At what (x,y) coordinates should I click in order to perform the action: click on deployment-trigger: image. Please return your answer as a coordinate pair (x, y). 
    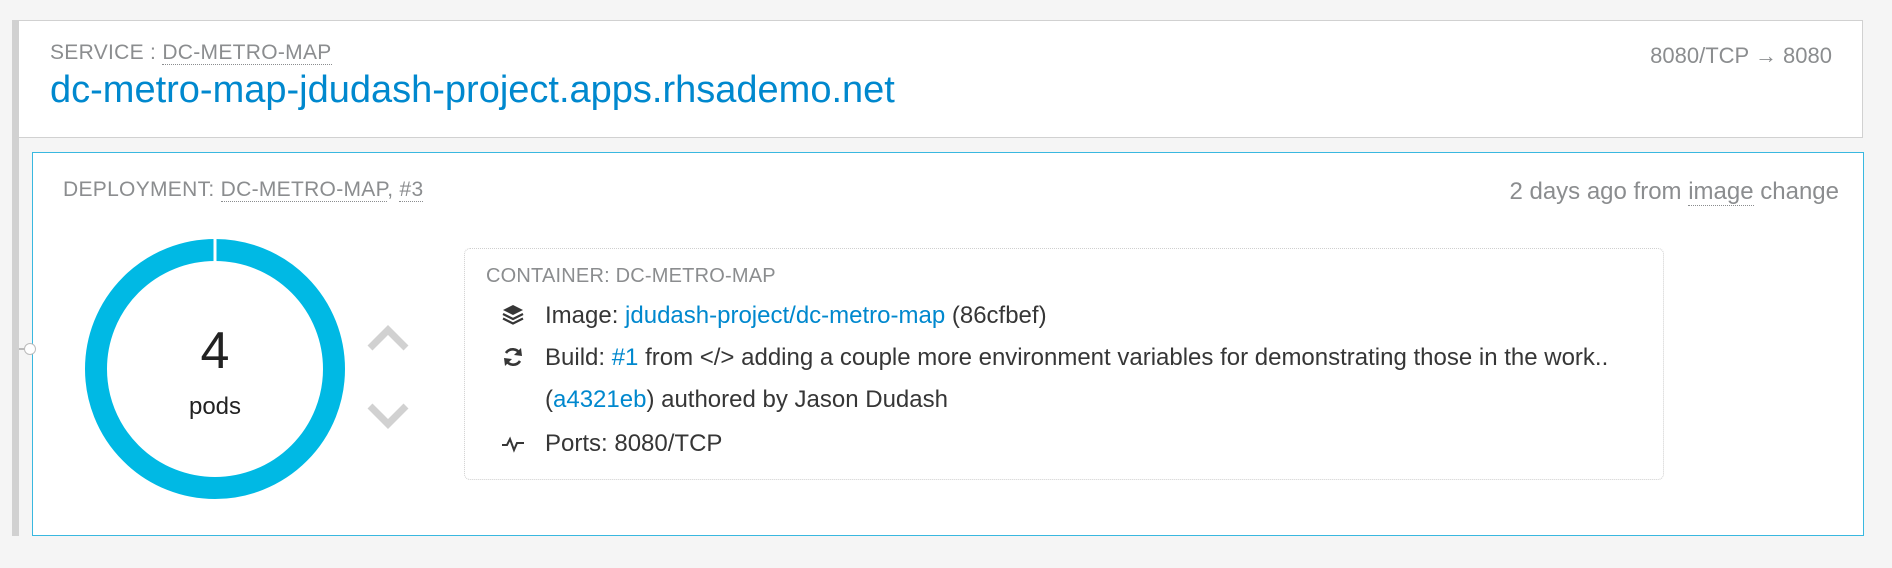
    Looking at the image, I should click on (1721, 192).